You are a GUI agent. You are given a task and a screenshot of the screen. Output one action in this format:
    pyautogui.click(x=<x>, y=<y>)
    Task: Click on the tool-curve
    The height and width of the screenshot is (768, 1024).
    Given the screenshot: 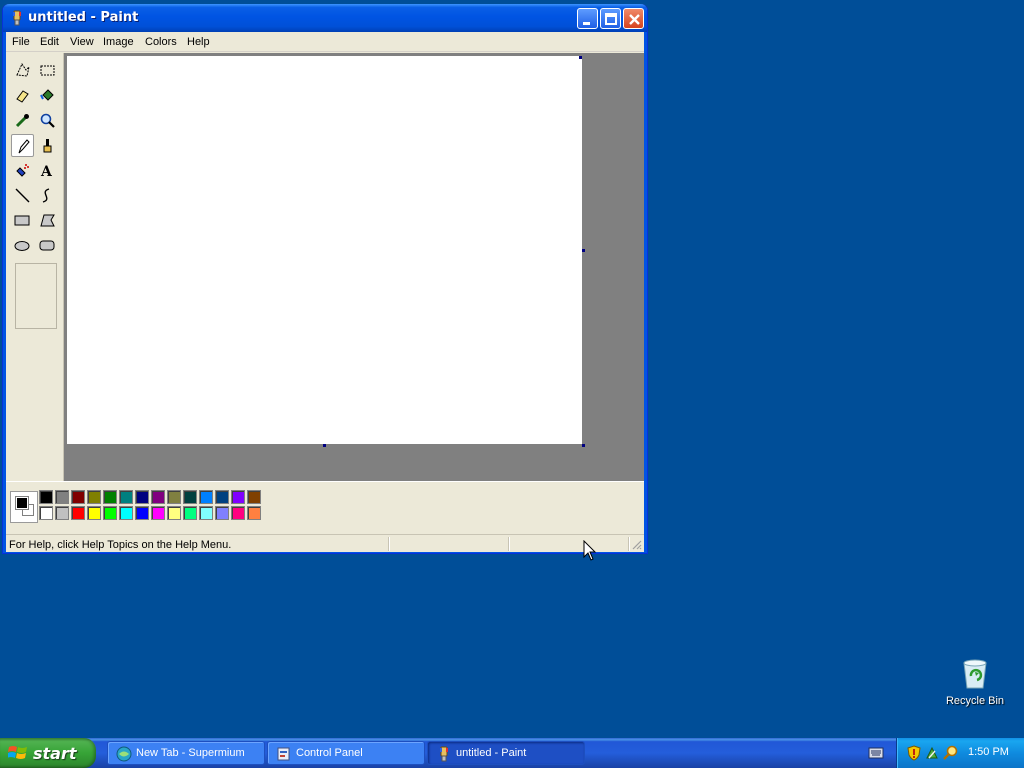 What is the action you would take?
    pyautogui.click(x=47, y=195)
    